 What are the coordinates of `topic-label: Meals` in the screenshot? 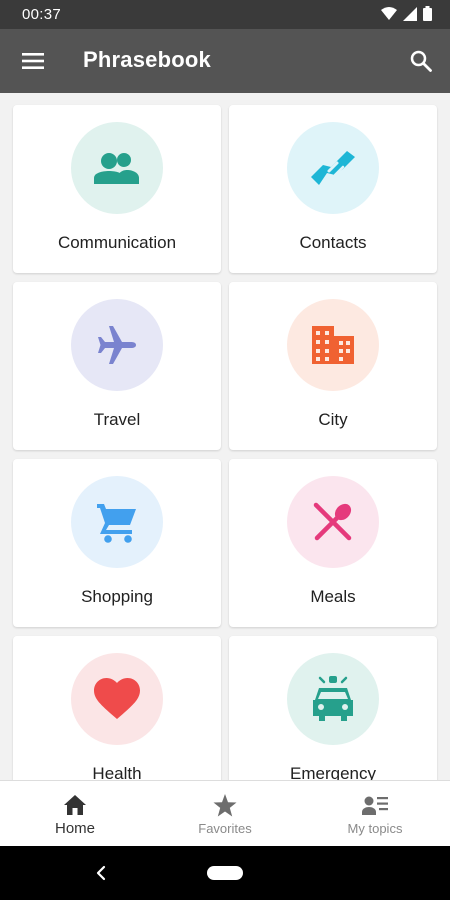 It's located at (333, 596).